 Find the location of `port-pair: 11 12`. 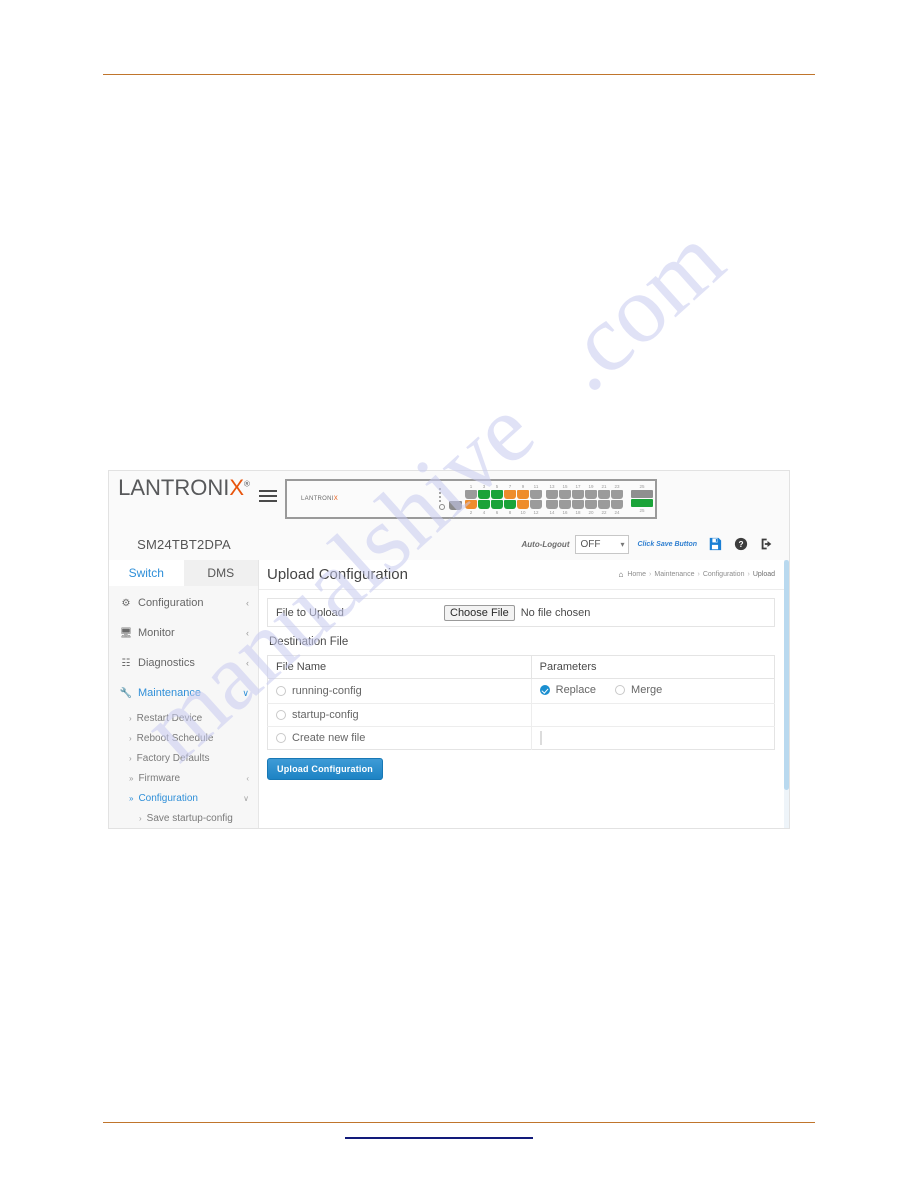

port-pair: 11 12 is located at coordinates (536, 499).